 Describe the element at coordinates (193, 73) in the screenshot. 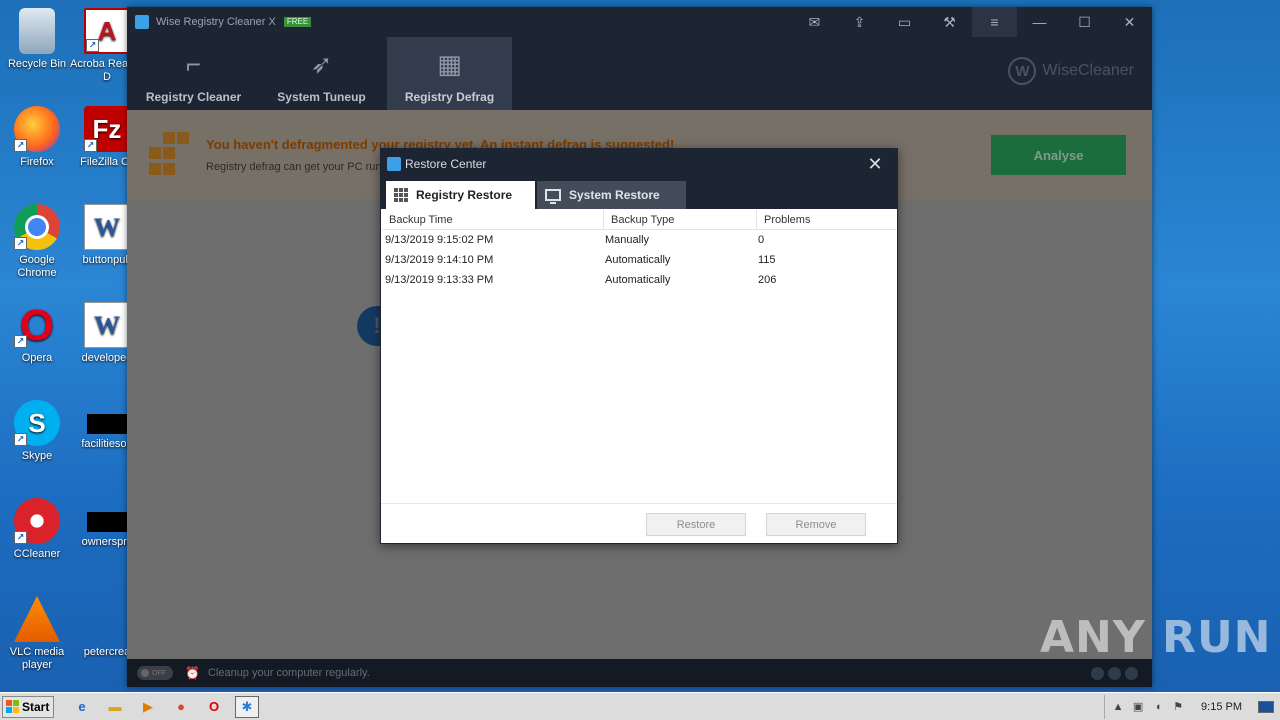

I see `nav-tab-registry-cleaner: ⌐ Registry Cleaner` at that location.